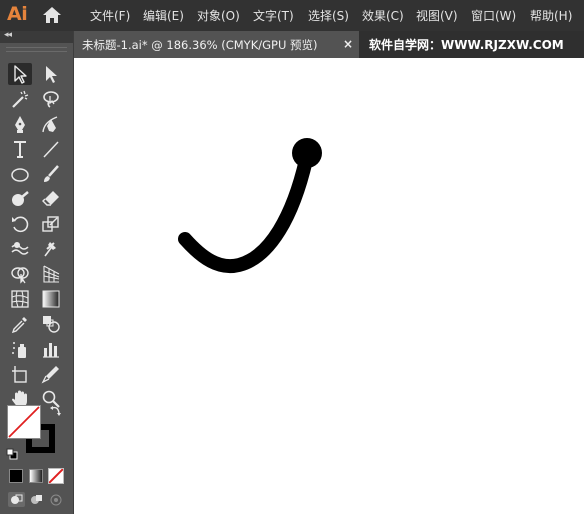 Image resolution: width=584 pixels, height=514 pixels. I want to click on type-tool-icon, so click(20, 149).